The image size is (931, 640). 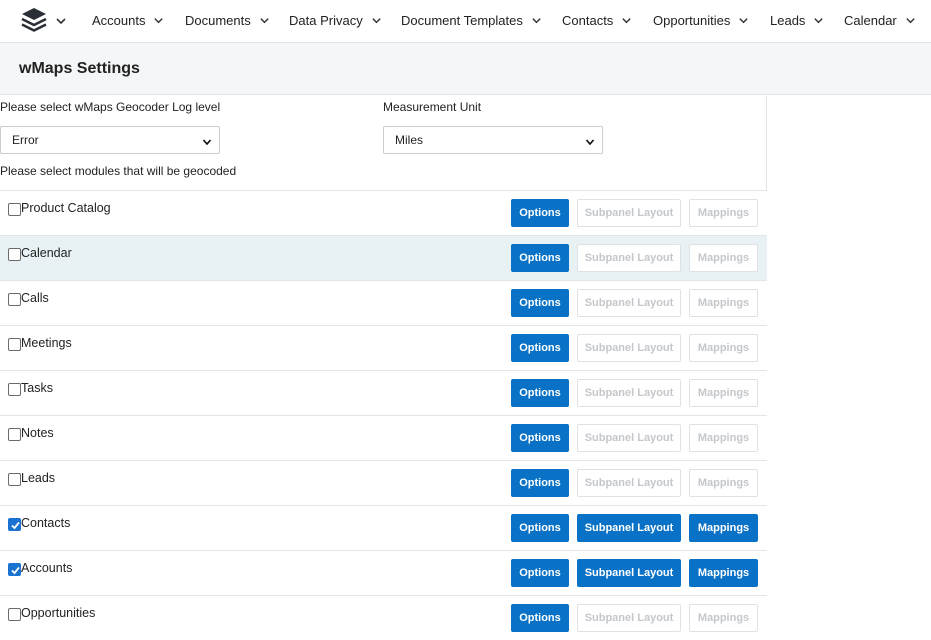 What do you see at coordinates (37, 433) in the screenshot?
I see `module-name: Notes` at bounding box center [37, 433].